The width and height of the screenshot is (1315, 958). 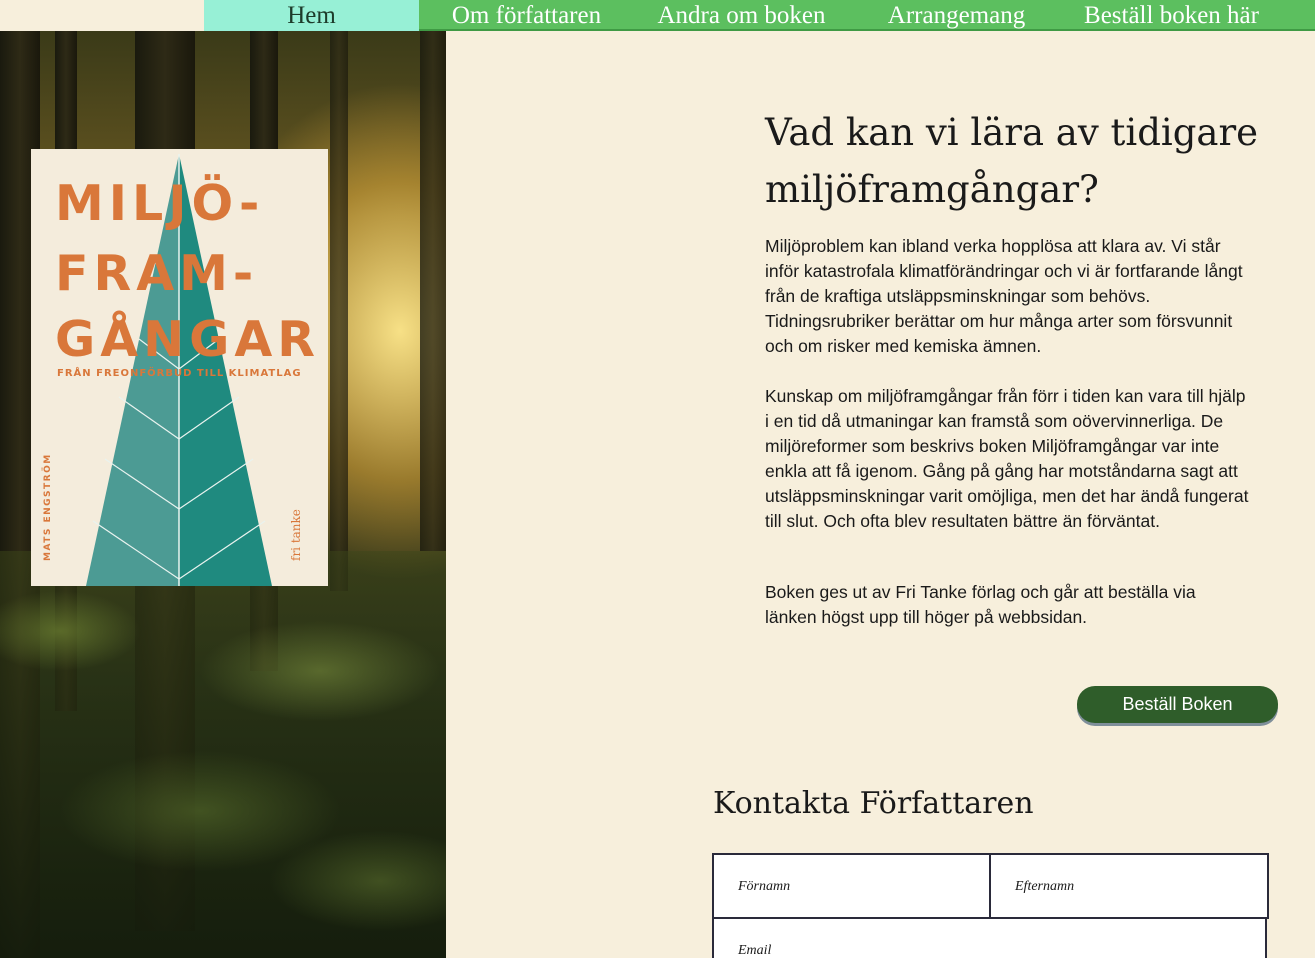 I want to click on email-label: Email, so click(x=755, y=950).